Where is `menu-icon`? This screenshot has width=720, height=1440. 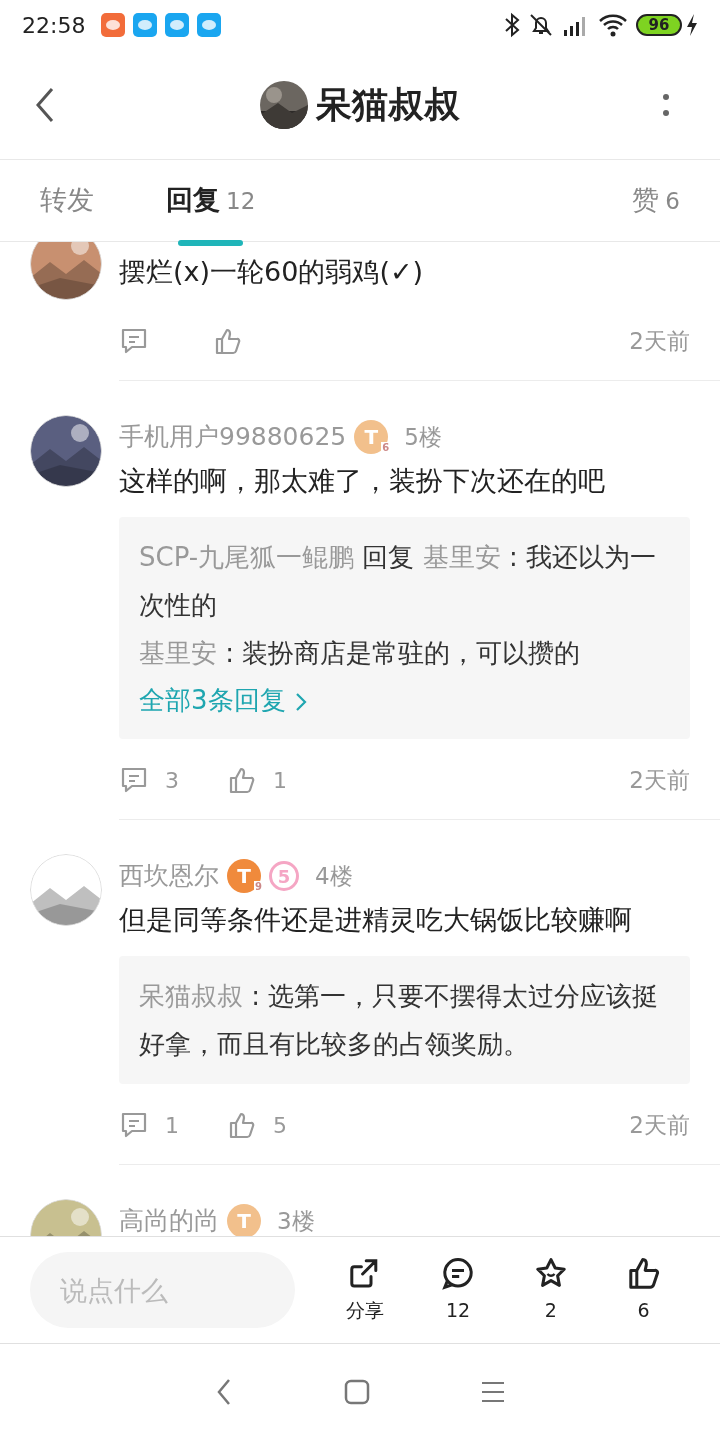
menu-icon is located at coordinates (493, 1391).